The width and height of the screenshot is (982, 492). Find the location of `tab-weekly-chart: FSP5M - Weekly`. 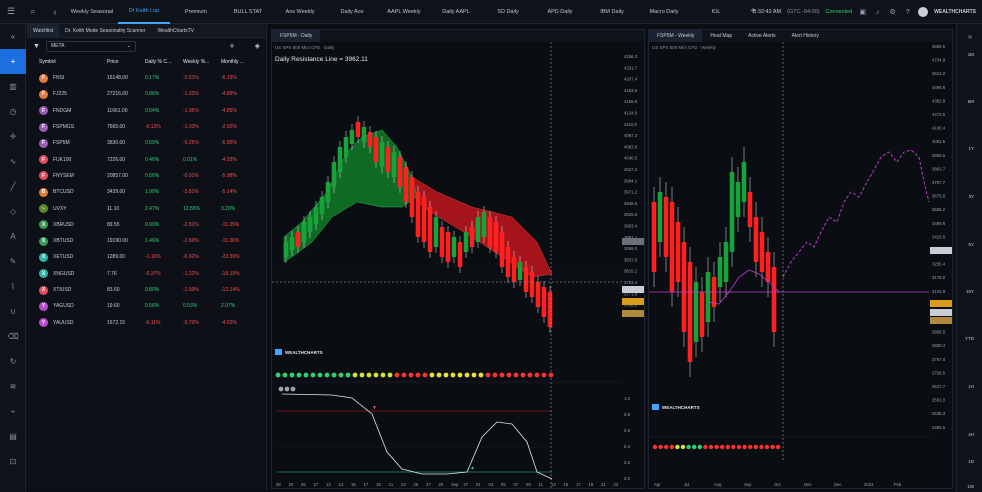

tab-weekly-chart: FSP5M - Weekly is located at coordinates (676, 36).